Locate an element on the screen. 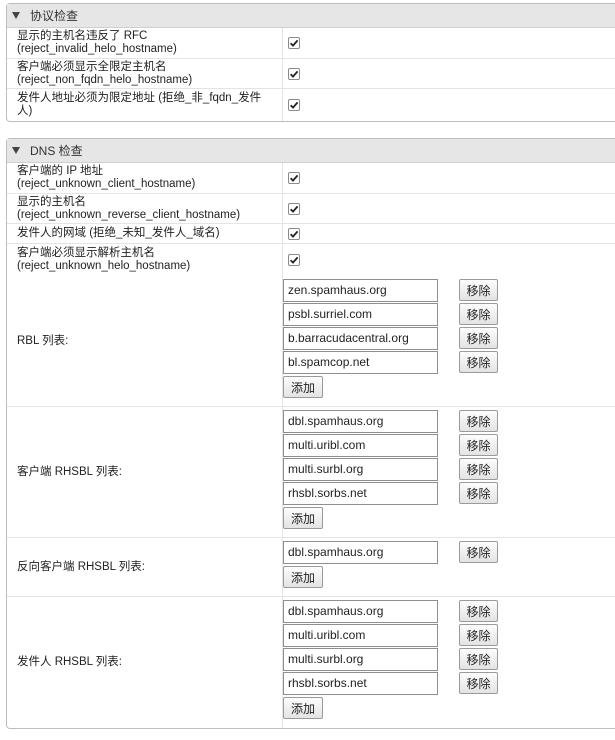 The width and height of the screenshot is (615, 740). list-entry-input: psbl.surriel.com is located at coordinates (360, 314).